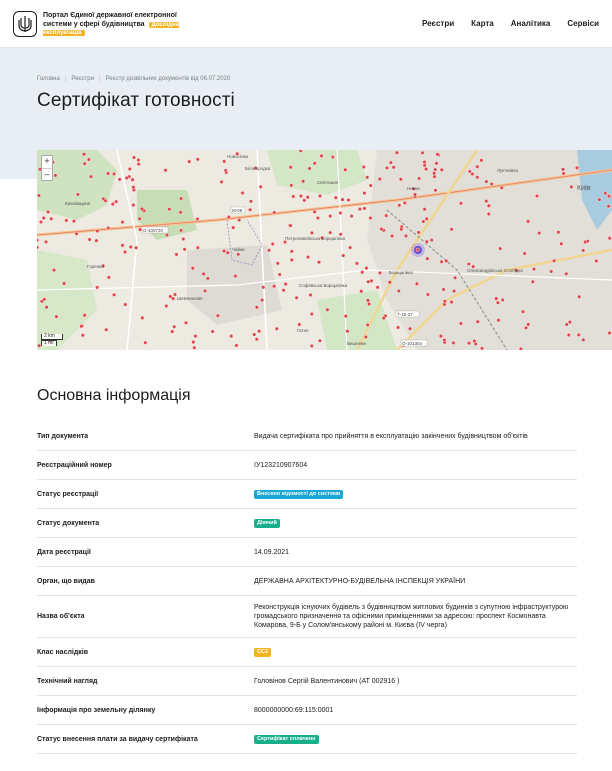 Image resolution: width=612 pixels, height=771 pixels. Describe the element at coordinates (25, 24) in the screenshot. I see `trident-logo-icon` at that location.